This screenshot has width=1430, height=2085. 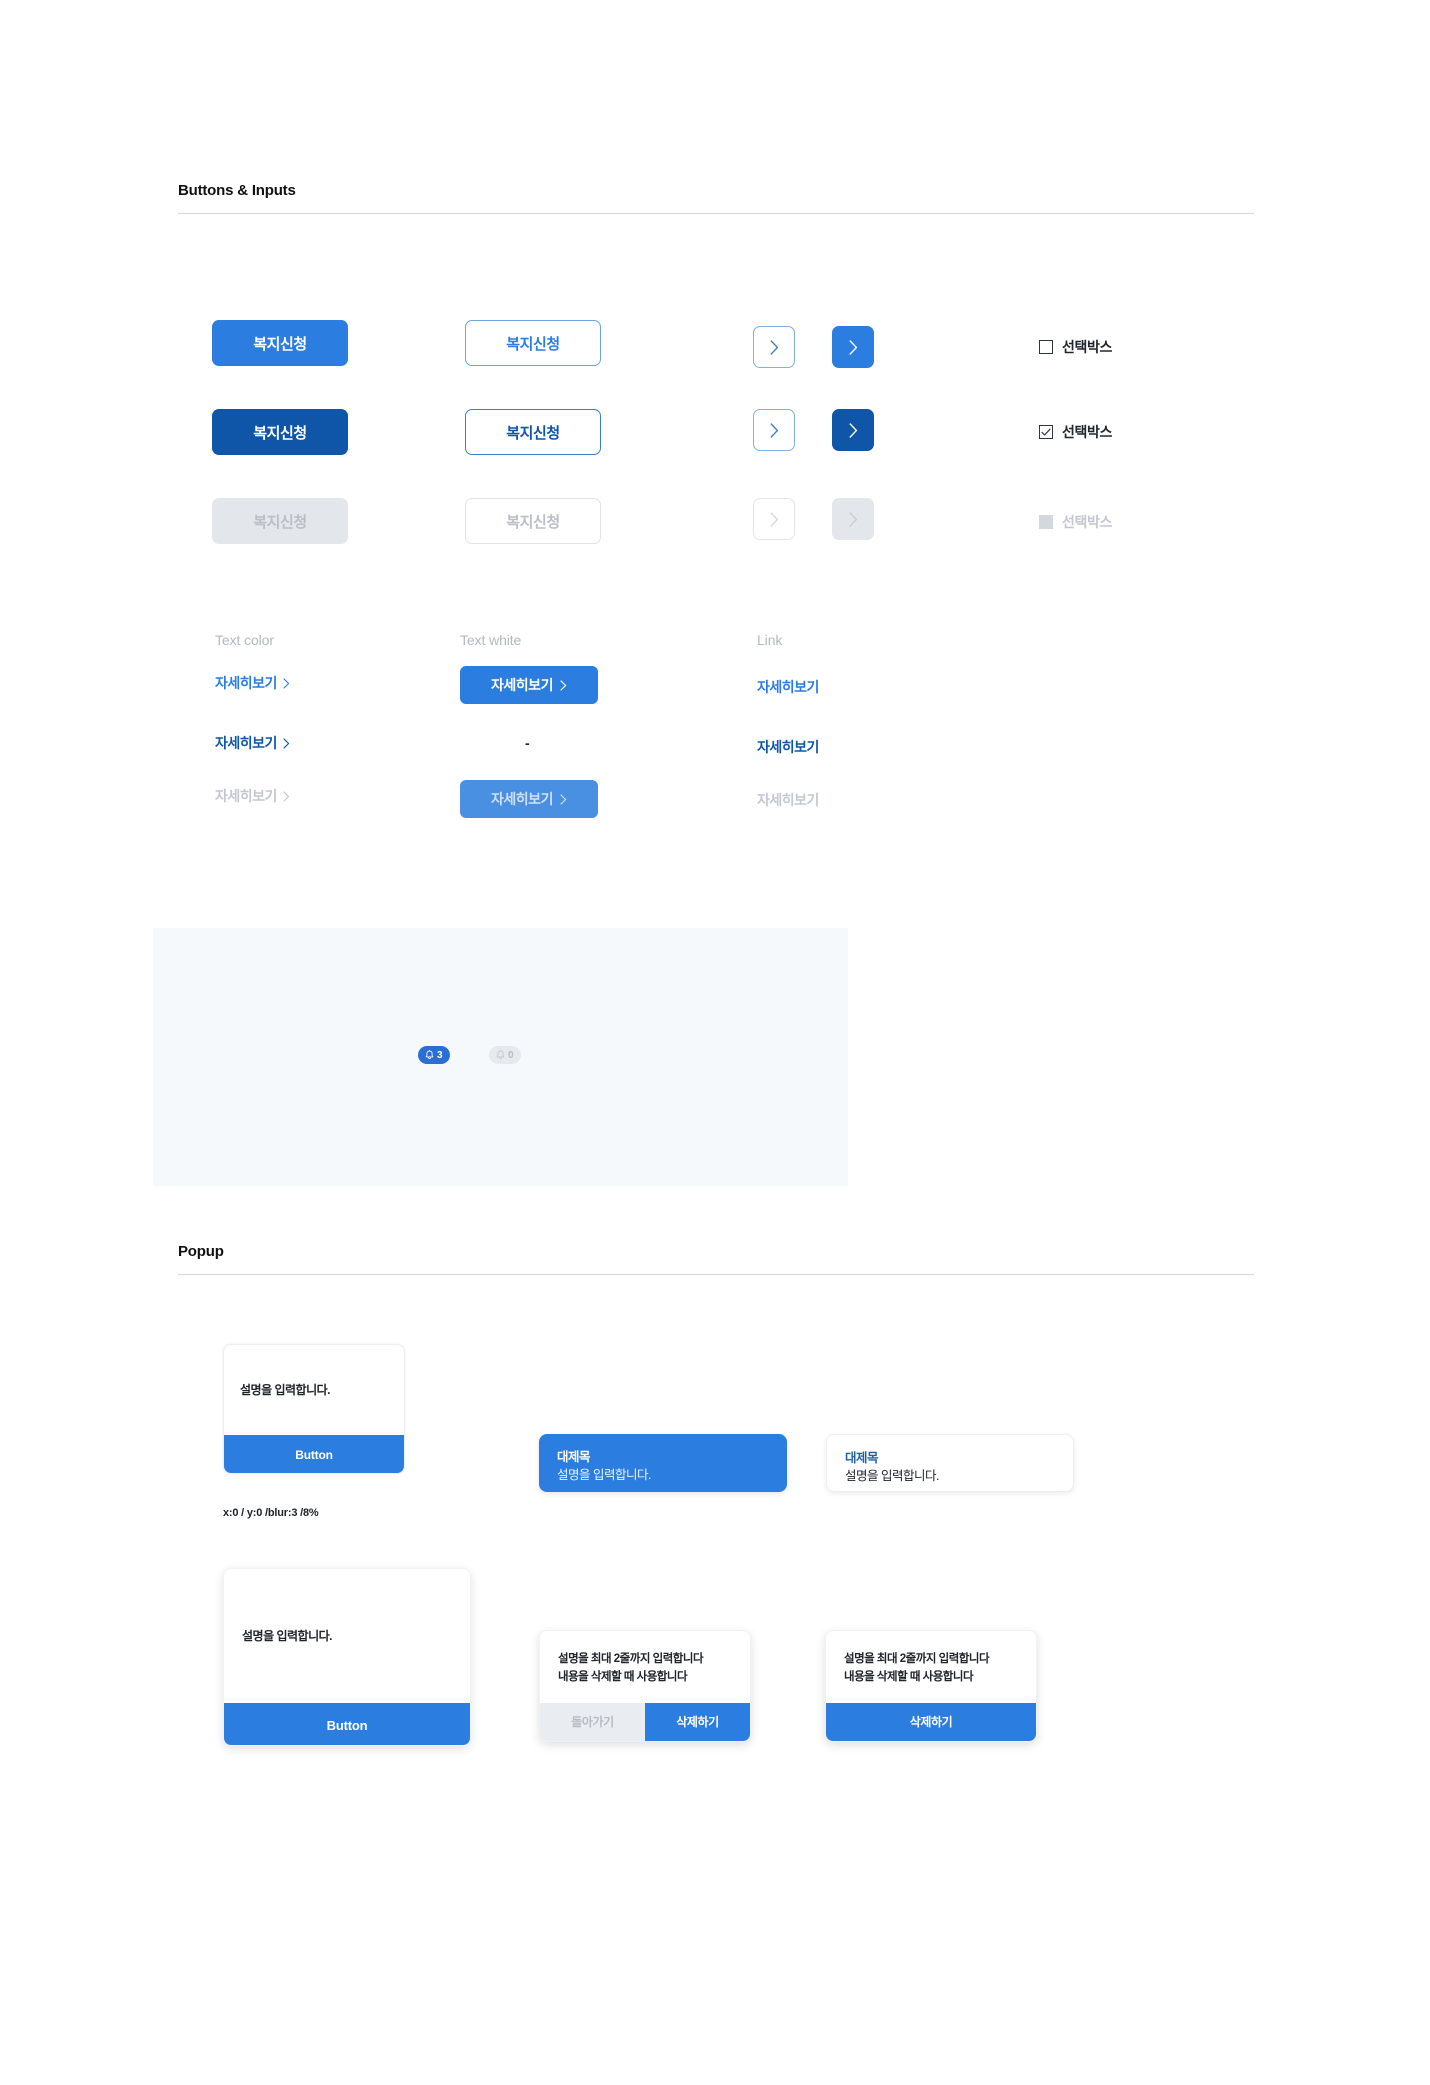 I want to click on link-heading: Link, so click(x=770, y=640).